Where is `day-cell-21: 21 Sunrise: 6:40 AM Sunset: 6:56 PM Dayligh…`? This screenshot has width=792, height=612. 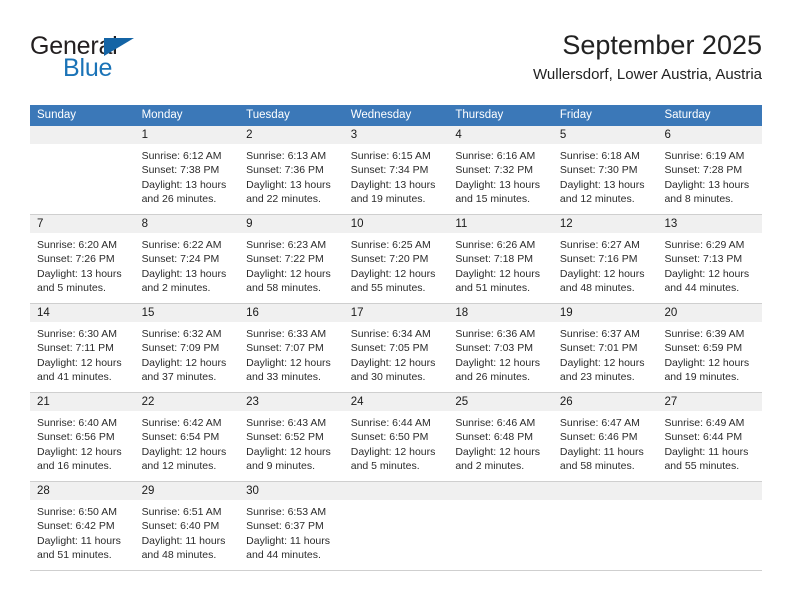
day-cell-21: 21 Sunrise: 6:40 AM Sunset: 6:56 PM Dayligh… is located at coordinates (82, 437).